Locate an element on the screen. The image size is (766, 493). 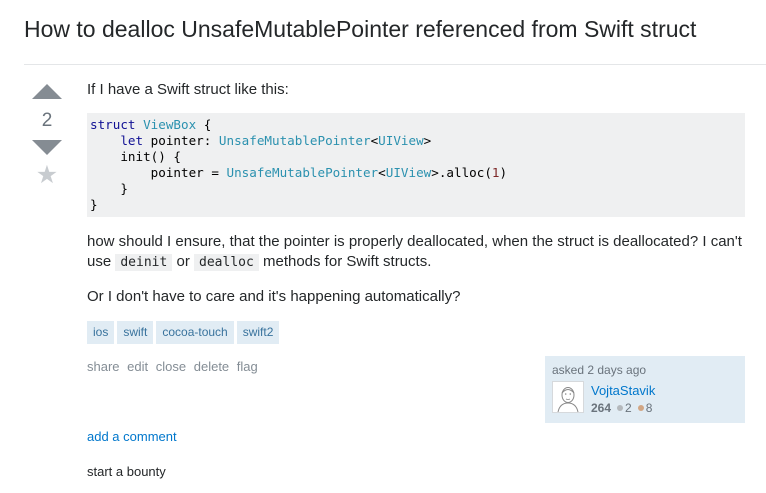
downvote-icon is located at coordinates (47, 147).